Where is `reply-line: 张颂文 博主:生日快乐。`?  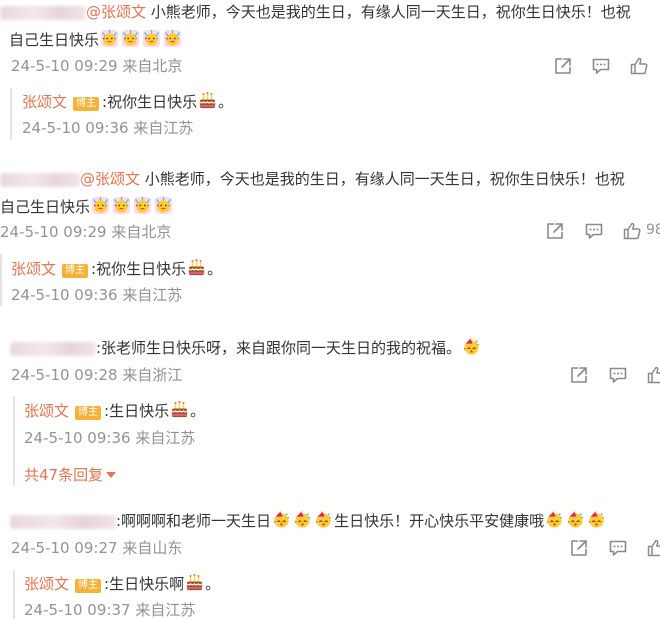 reply-line: 张颂文 博主:生日快乐。 is located at coordinates (115, 410).